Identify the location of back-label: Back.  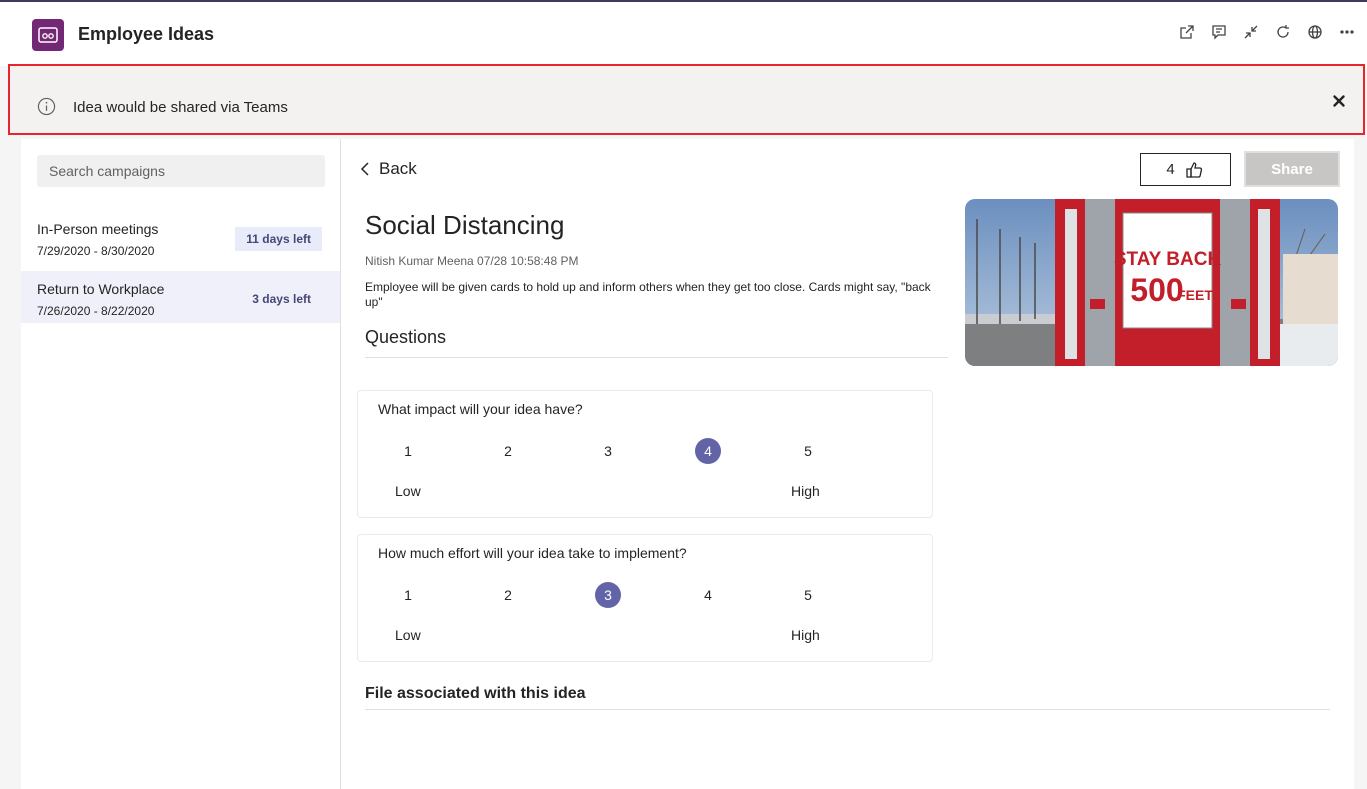
(398, 168).